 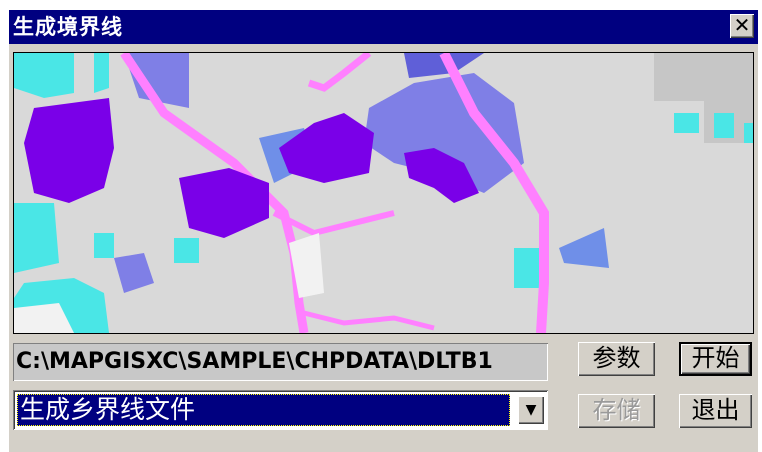 I want to click on title-bar: 生成境界线 ✕, so click(x=383, y=27).